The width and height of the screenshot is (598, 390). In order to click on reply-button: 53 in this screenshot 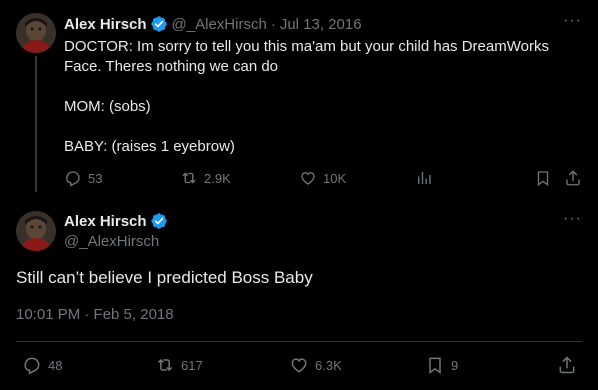, I will do `click(83, 178)`.